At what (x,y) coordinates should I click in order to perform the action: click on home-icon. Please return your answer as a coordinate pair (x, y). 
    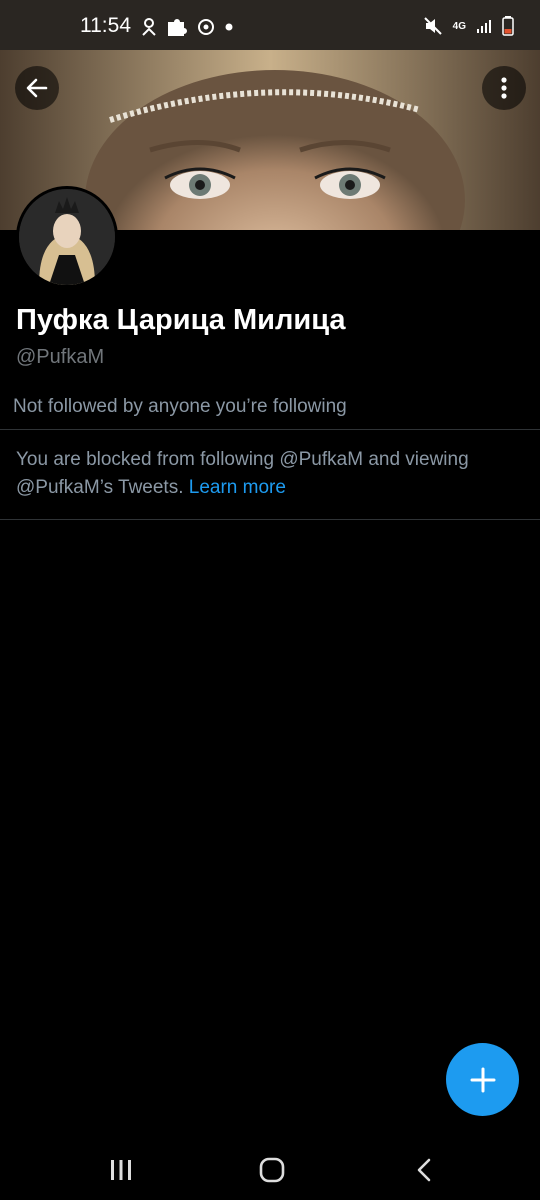
    Looking at the image, I should click on (272, 1170).